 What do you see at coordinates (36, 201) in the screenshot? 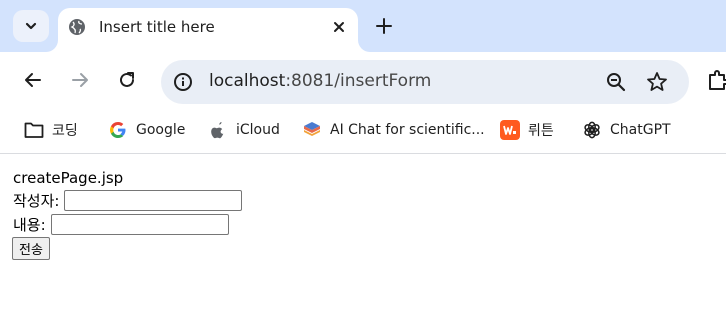
I see `writer-label: 작성자:` at bounding box center [36, 201].